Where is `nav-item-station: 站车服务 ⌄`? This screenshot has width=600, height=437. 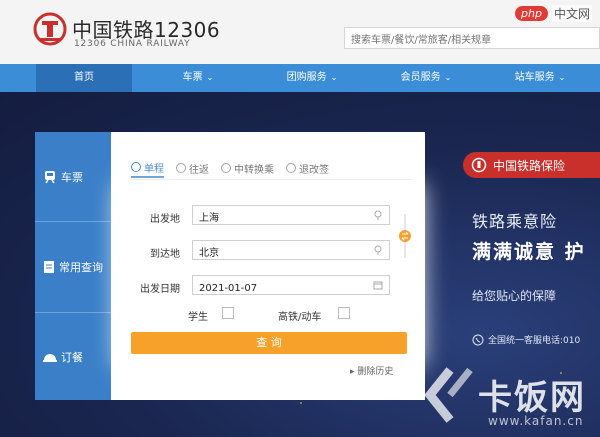
nav-item-station: 站车服务 ⌄ is located at coordinates (540, 78).